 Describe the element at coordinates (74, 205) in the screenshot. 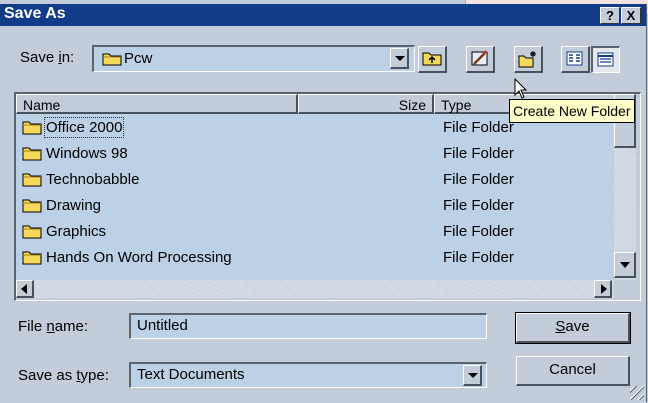

I see `file-name-cell: Drawing` at that location.